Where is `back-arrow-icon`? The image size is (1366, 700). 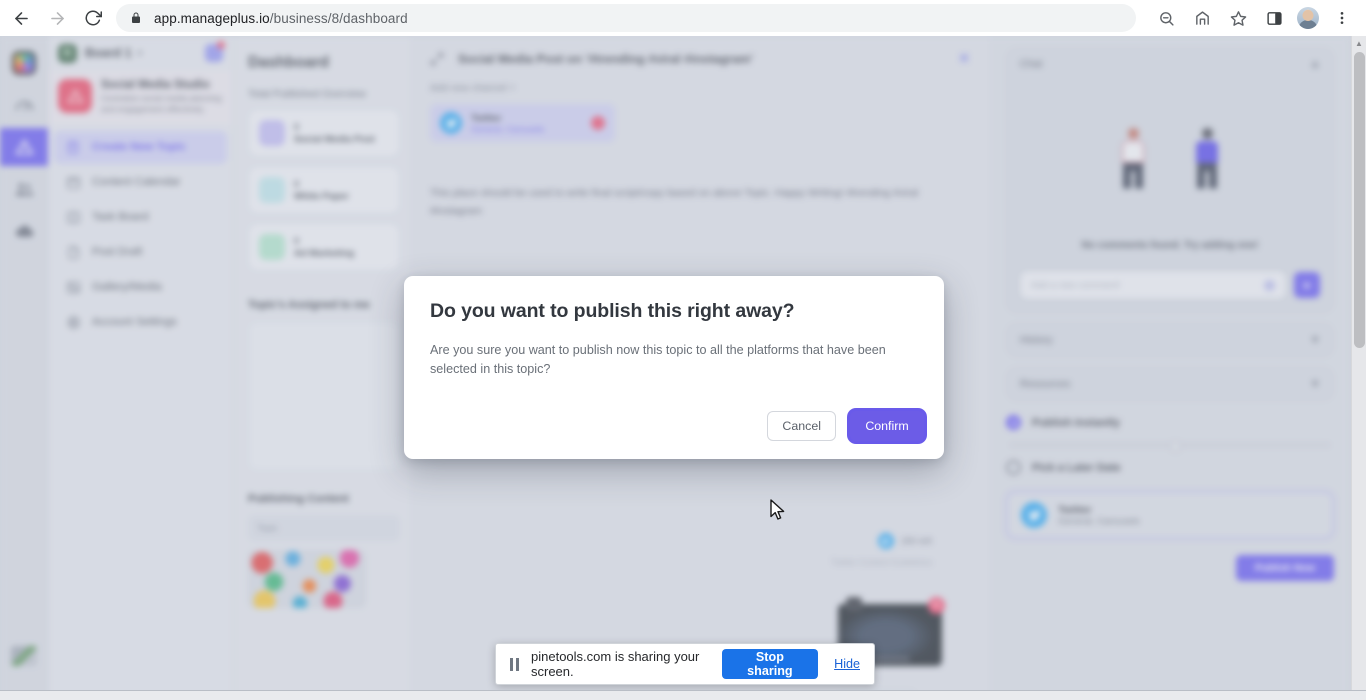 back-arrow-icon is located at coordinates (21, 18).